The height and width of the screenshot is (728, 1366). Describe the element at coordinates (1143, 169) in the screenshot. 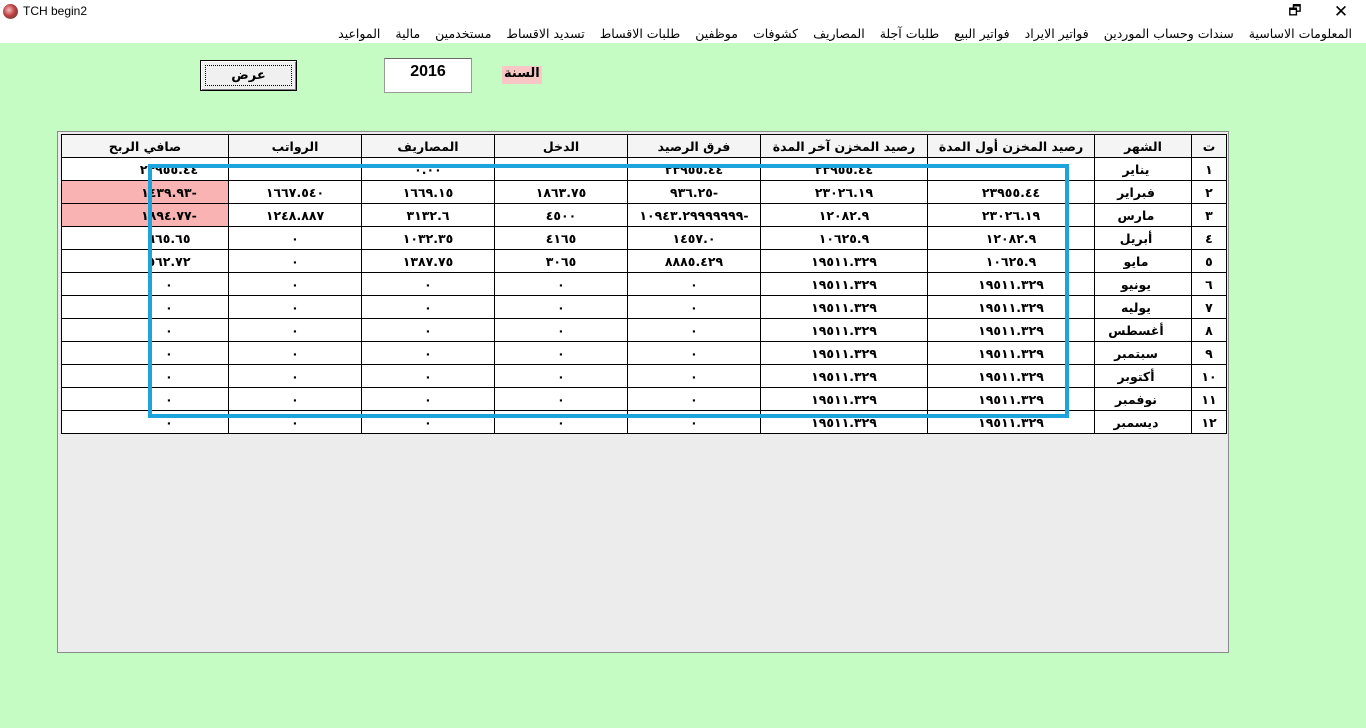

I see `cell-month: يناير` at that location.